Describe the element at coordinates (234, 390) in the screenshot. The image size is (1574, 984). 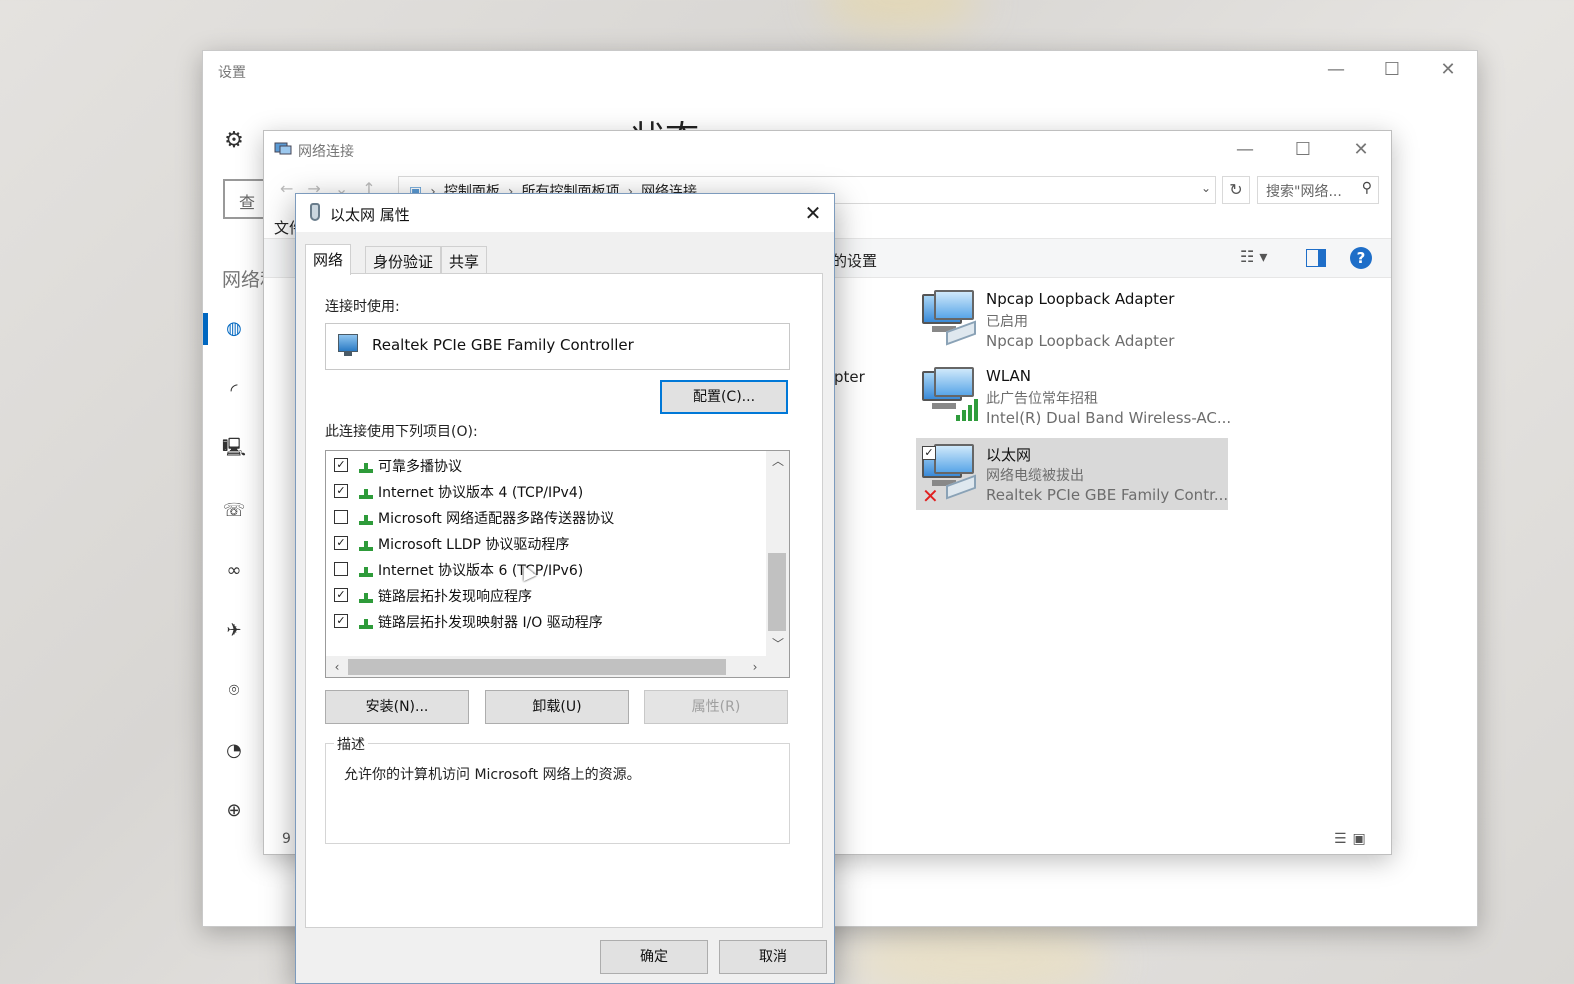
I see `wifi-icon: ◜` at that location.